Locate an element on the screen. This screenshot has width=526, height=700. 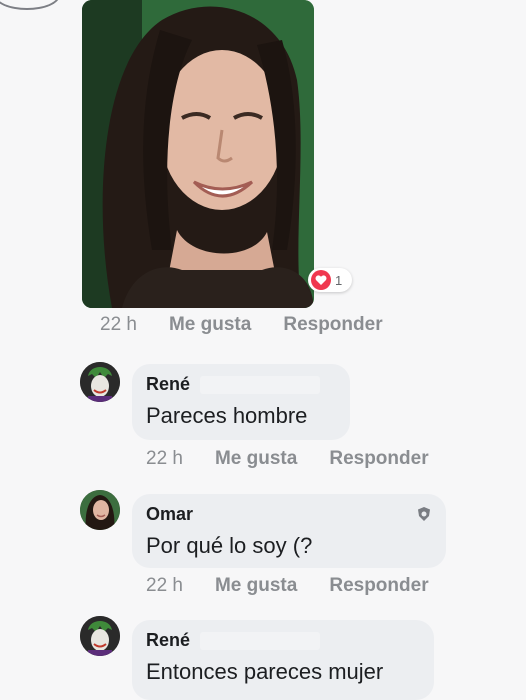
photo-comment-actions: 22 h Me gusta Responder is located at coordinates (241, 325).